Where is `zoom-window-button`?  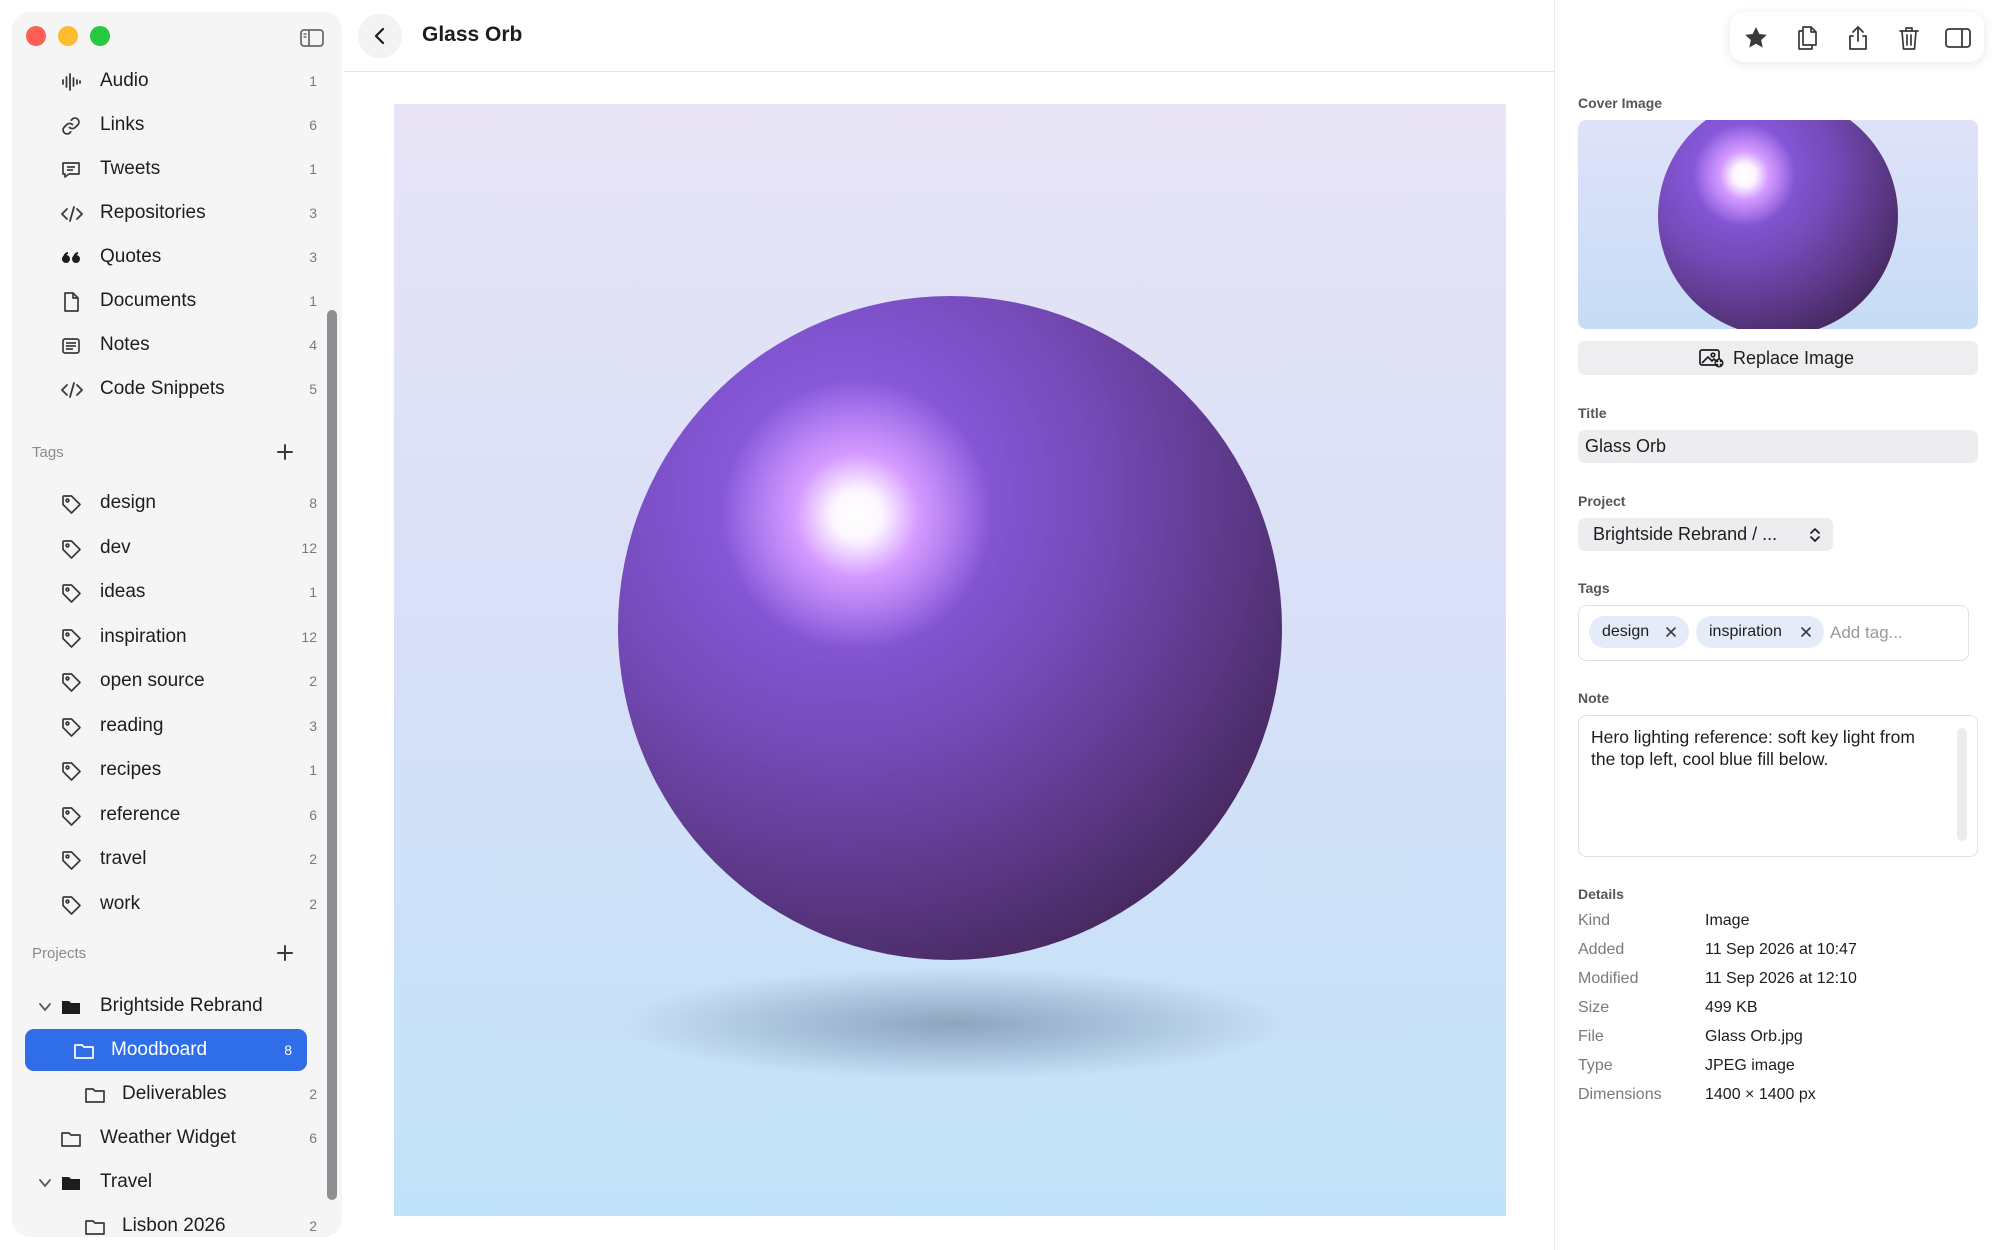
zoom-window-button is located at coordinates (100, 36).